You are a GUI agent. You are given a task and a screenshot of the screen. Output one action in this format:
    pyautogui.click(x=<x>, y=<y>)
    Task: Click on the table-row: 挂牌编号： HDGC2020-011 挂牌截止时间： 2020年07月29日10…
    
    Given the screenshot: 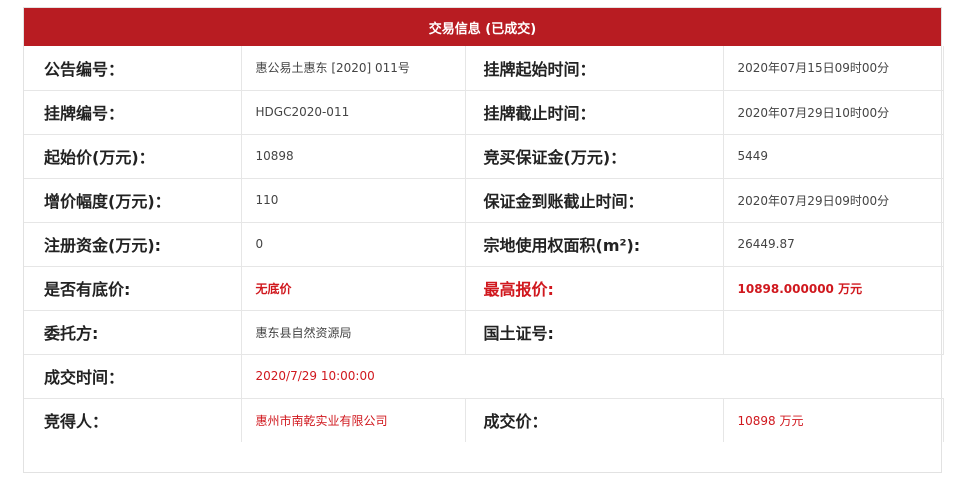 What is the action you would take?
    pyautogui.click(x=484, y=111)
    